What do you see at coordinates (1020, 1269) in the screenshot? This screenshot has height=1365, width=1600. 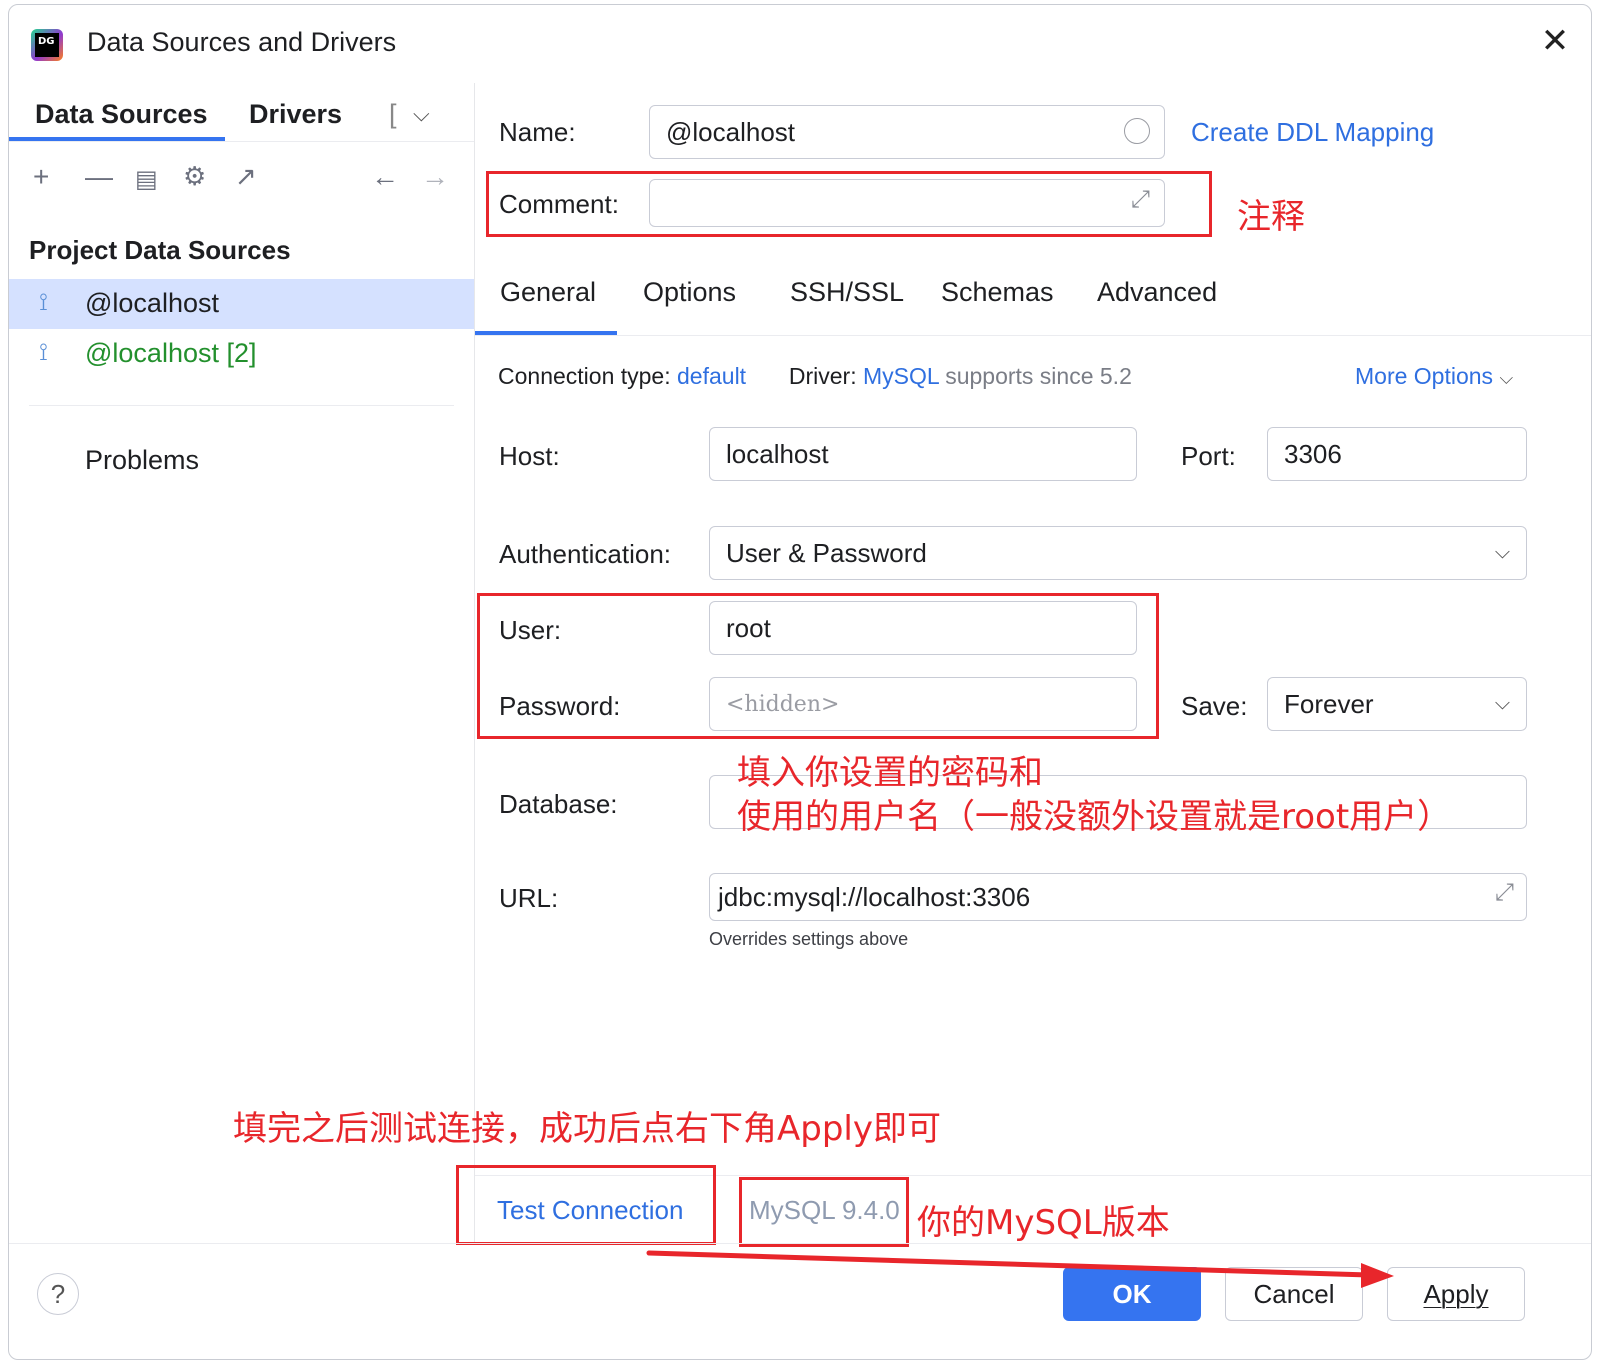 I see `annotation-arrow-icon` at bounding box center [1020, 1269].